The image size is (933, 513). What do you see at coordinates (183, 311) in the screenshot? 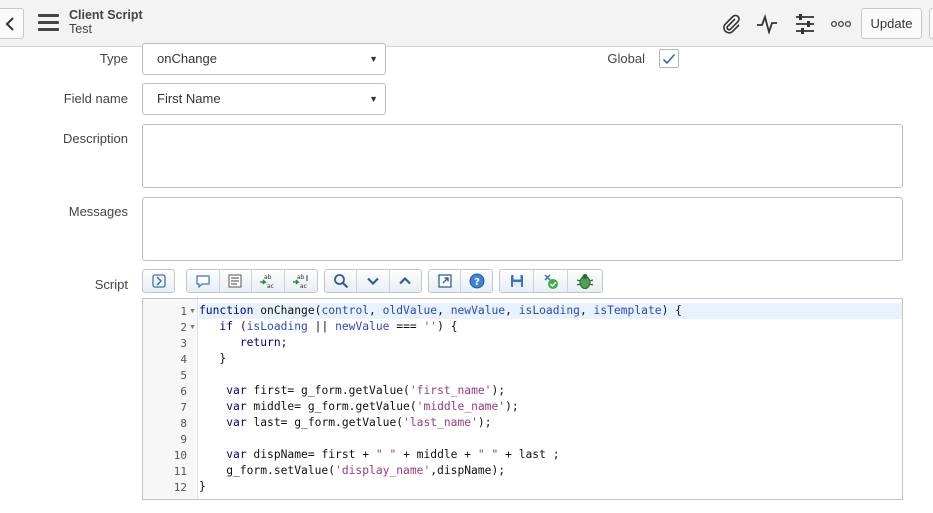
I see `line-number: 1` at bounding box center [183, 311].